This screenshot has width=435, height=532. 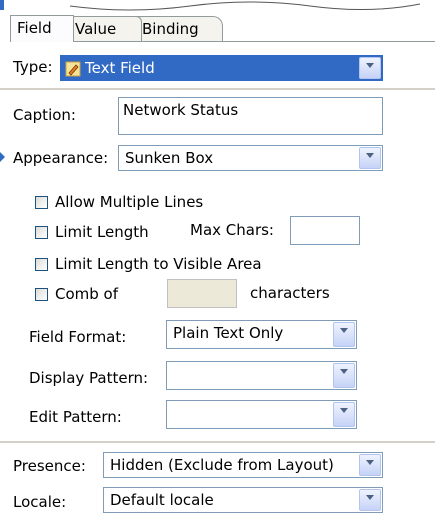 I want to click on comb-of-label: Comb of, so click(x=87, y=294).